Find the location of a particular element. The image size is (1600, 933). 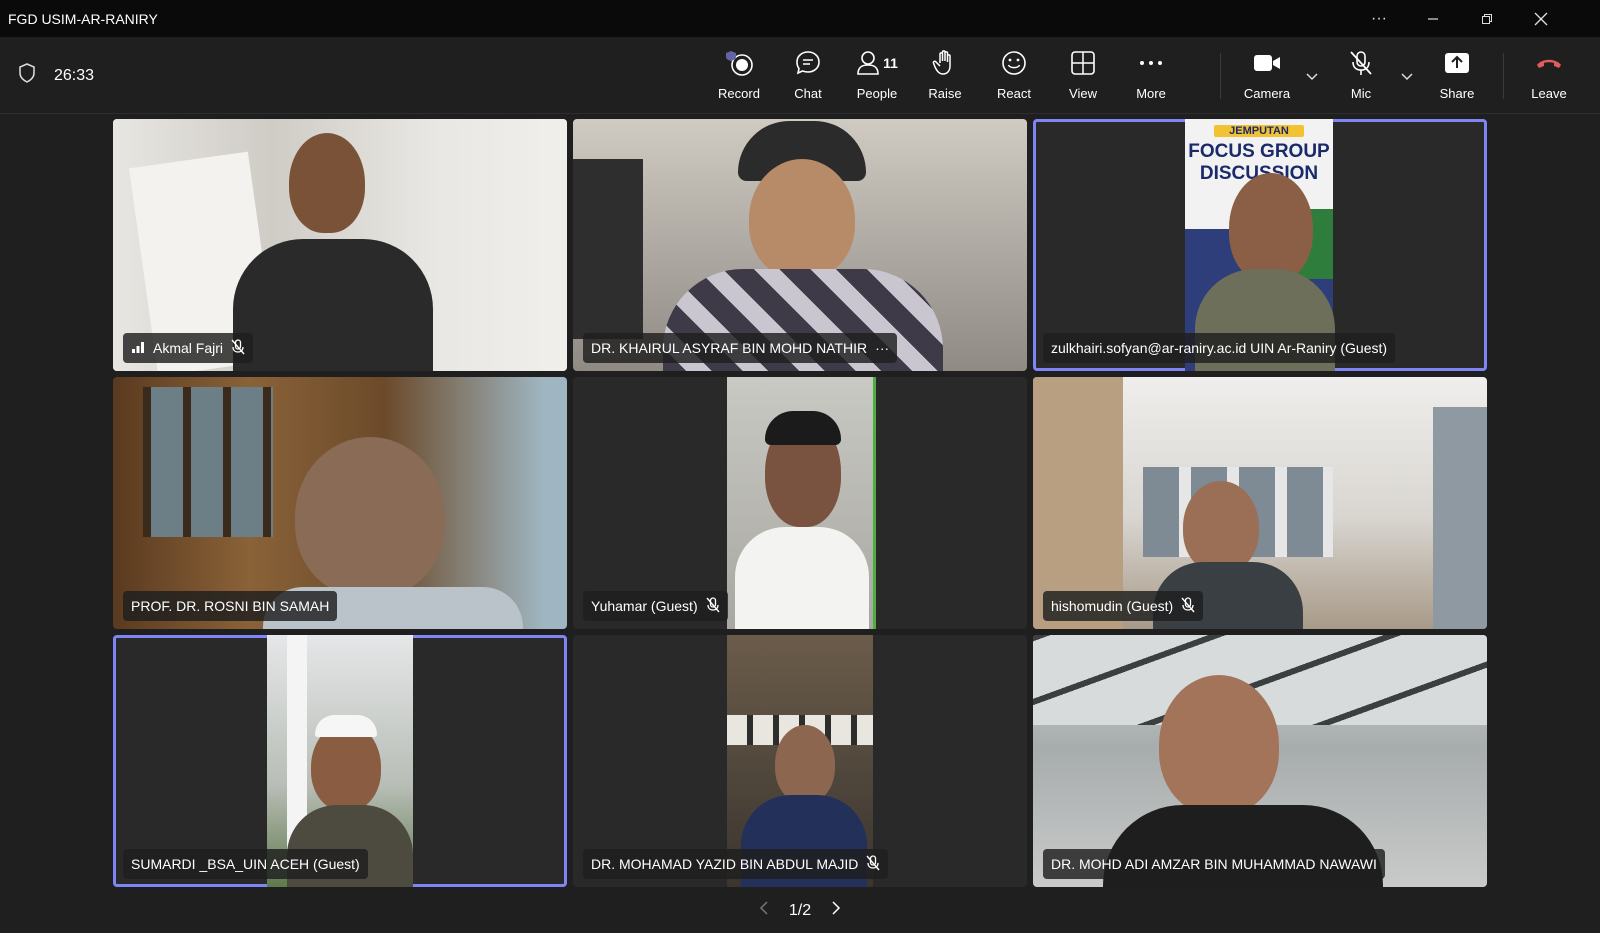

camera-button: Camera is located at coordinates (1267, 77).